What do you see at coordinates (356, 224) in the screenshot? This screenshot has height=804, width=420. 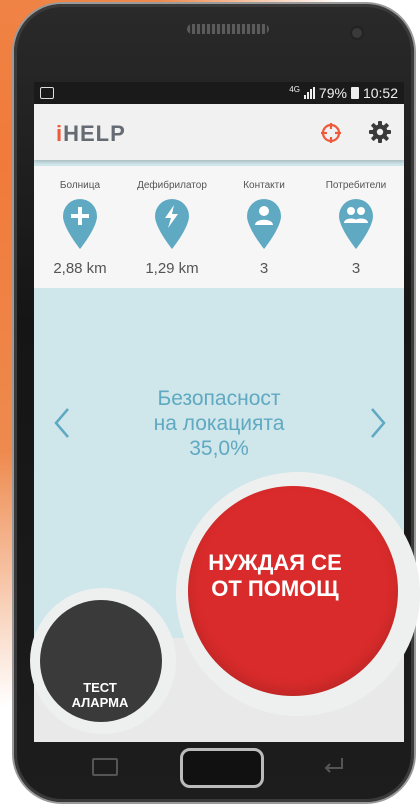 I see `group-icon` at bounding box center [356, 224].